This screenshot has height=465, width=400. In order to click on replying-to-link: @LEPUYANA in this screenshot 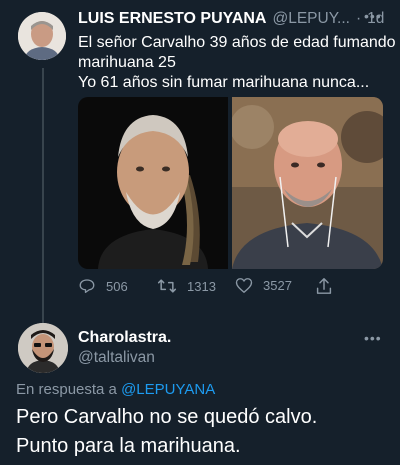, I will do `click(168, 389)`.